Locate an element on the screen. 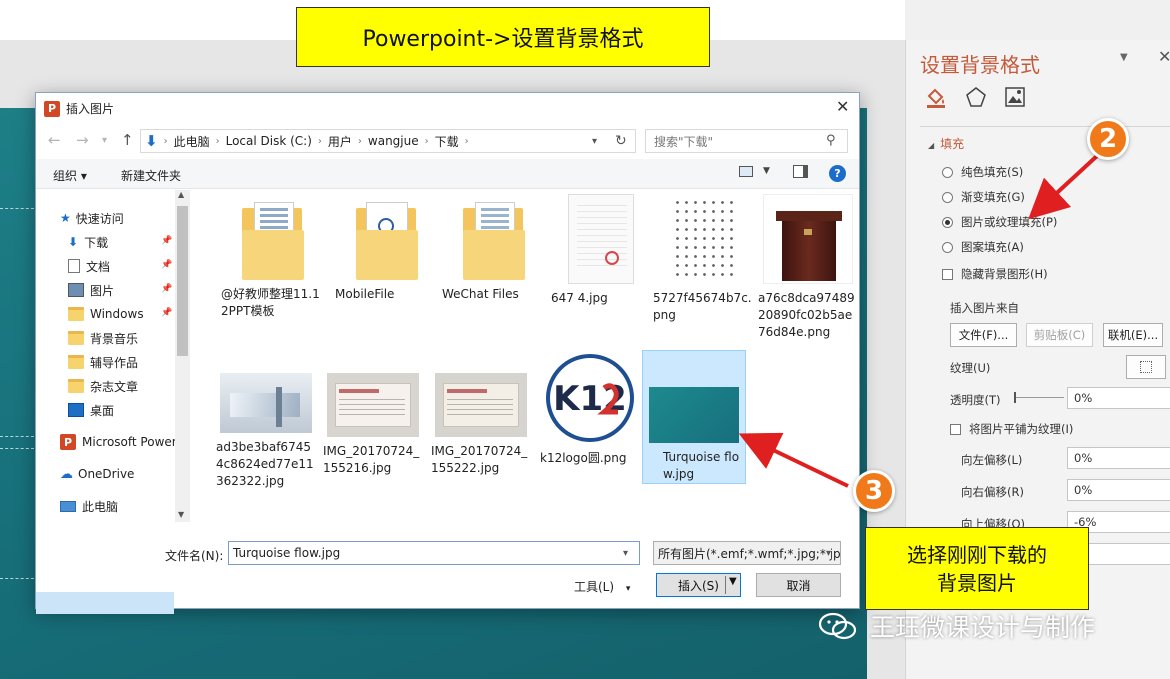 This screenshot has width=1170, height=679. transparency-slider is located at coordinates (1039, 398).